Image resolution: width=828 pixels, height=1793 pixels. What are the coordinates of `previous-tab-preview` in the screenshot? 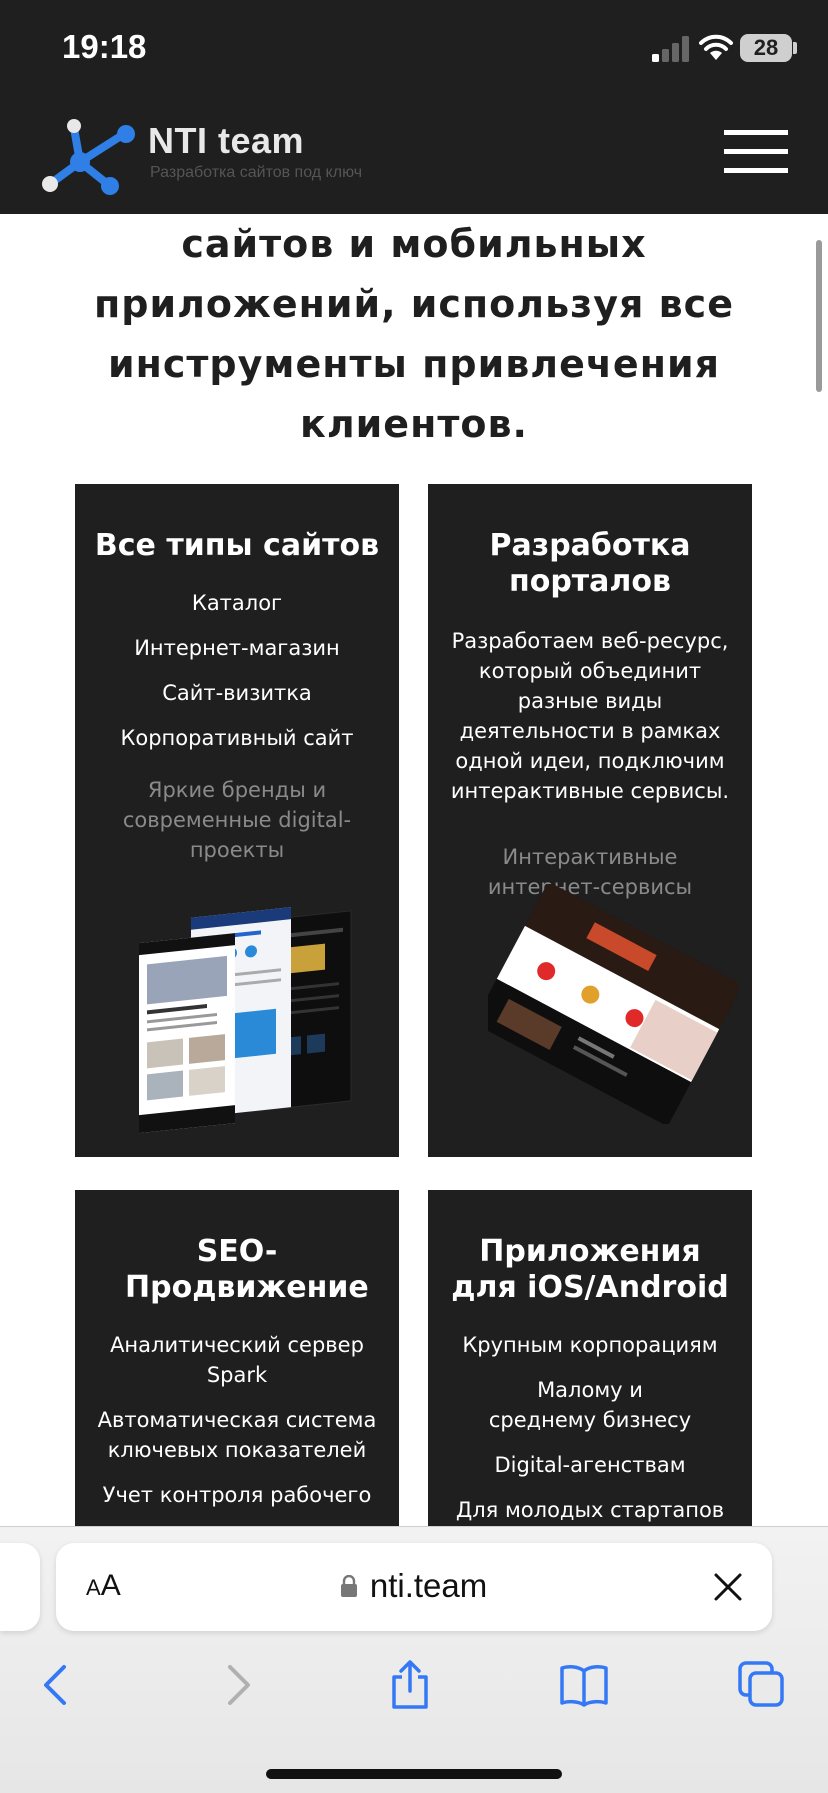 It's located at (20, 1587).